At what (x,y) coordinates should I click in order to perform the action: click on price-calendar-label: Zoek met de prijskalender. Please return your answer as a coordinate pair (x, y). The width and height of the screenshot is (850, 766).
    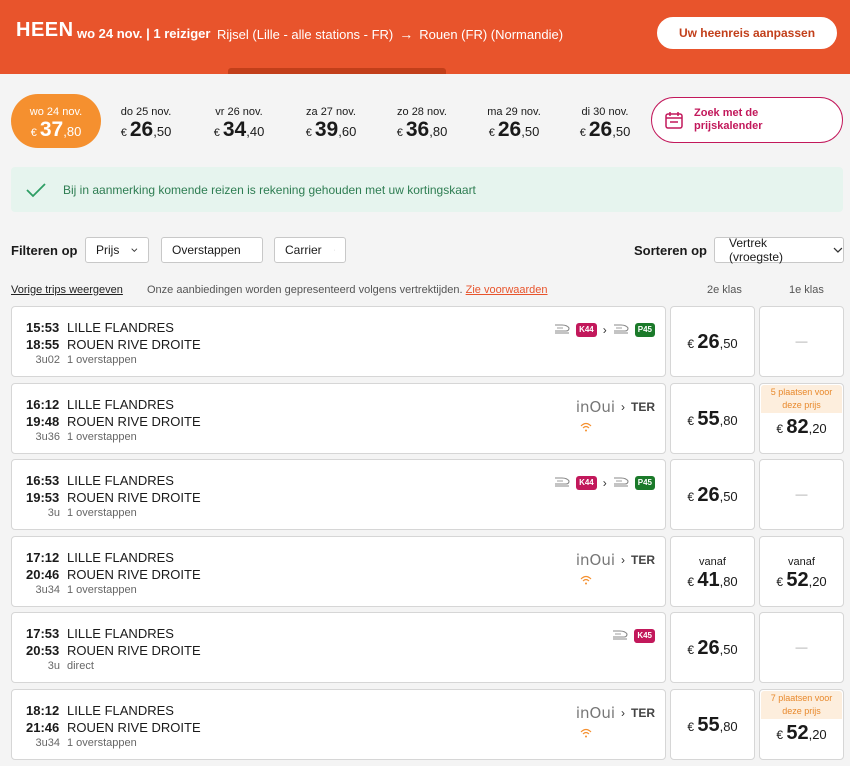
    Looking at the image, I should click on (728, 119).